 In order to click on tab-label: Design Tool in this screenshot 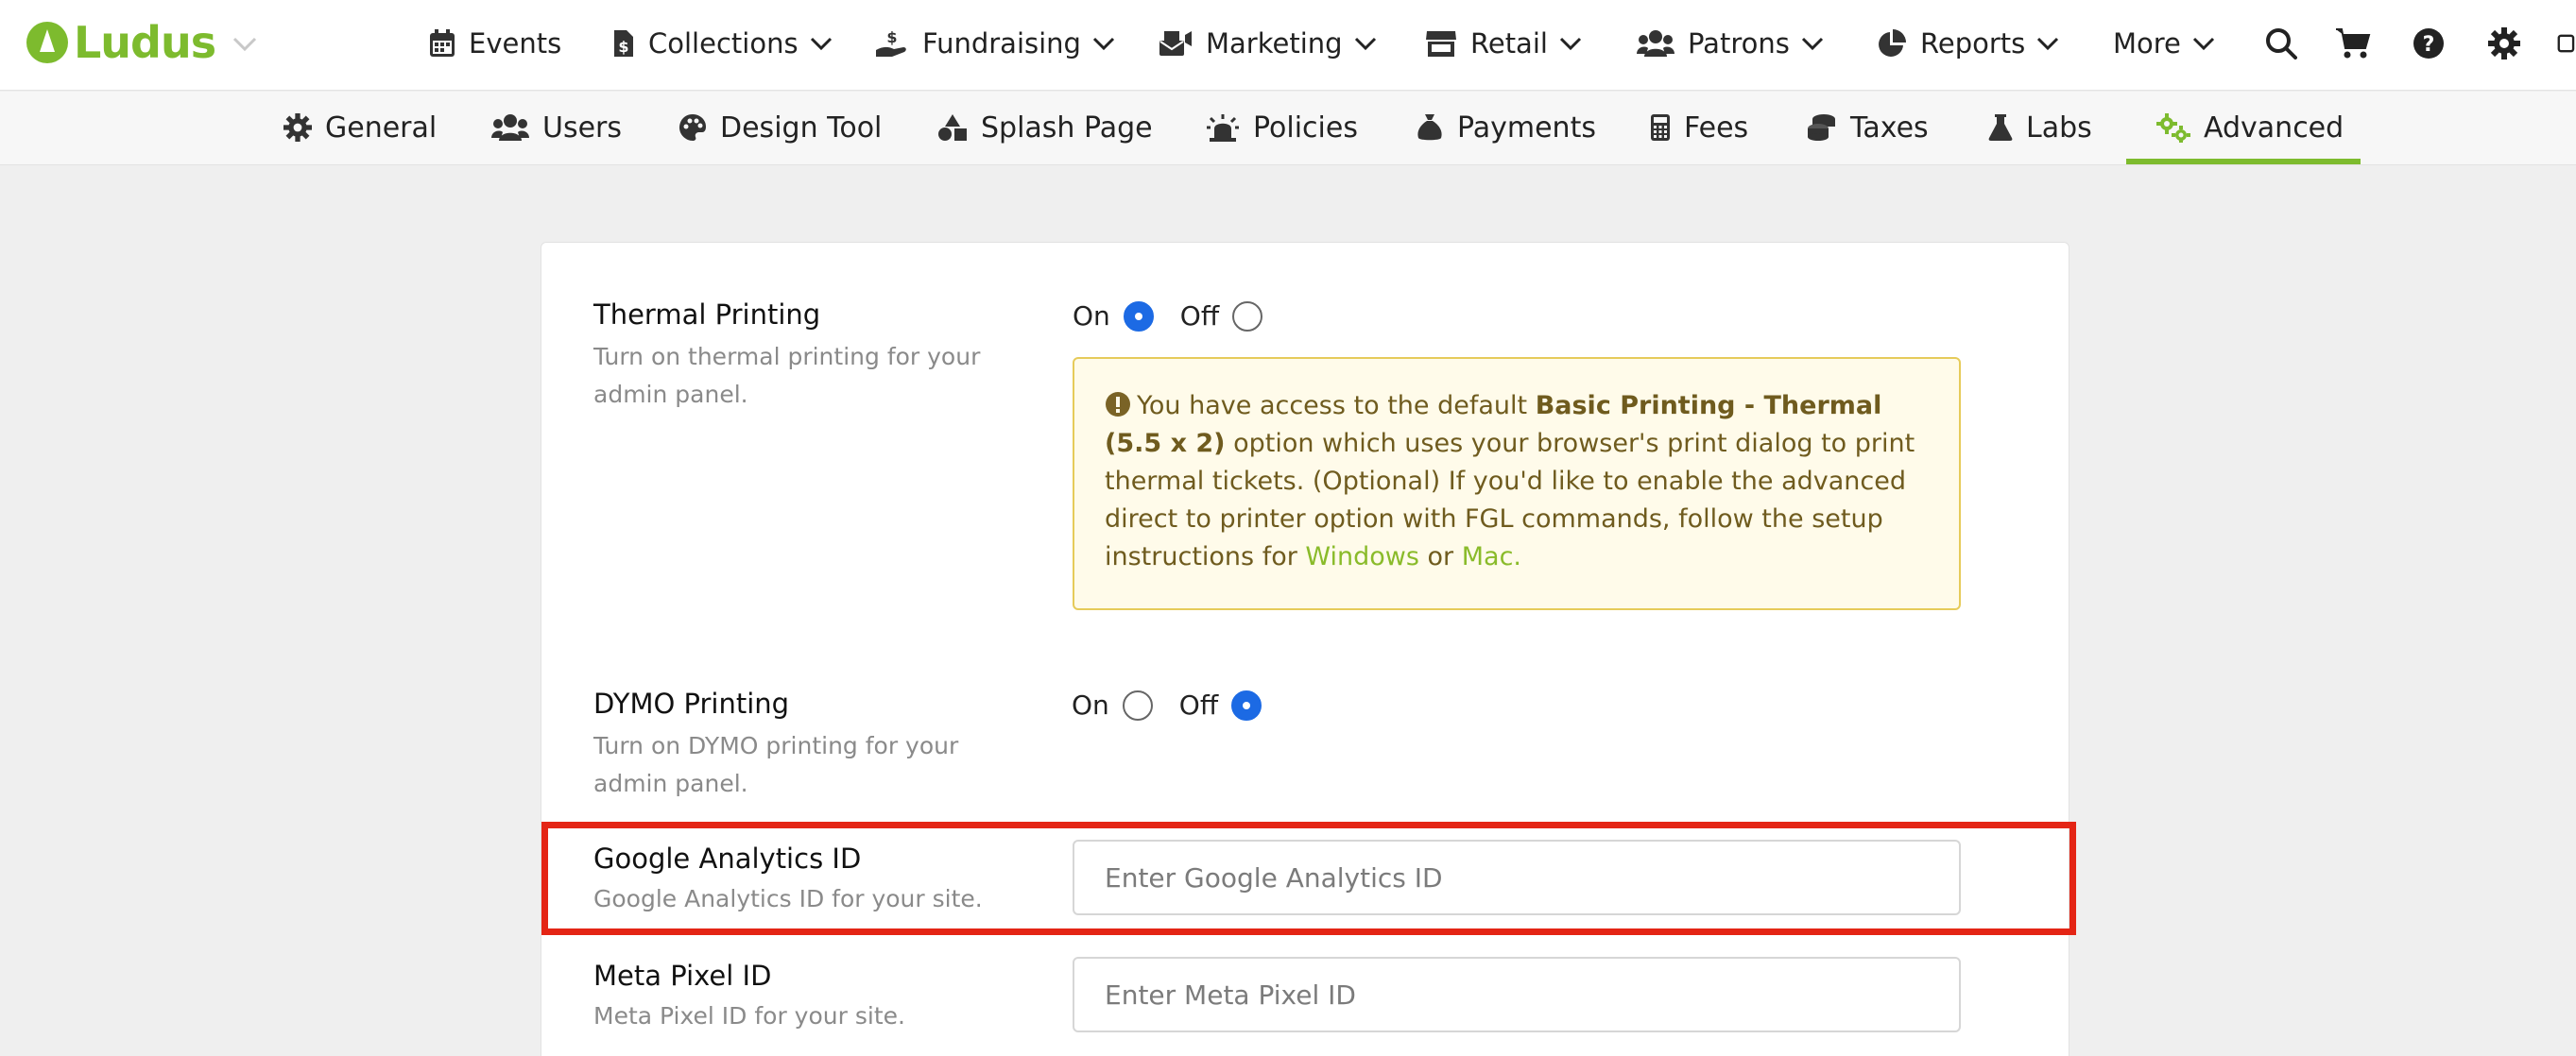, I will do `click(801, 128)`.